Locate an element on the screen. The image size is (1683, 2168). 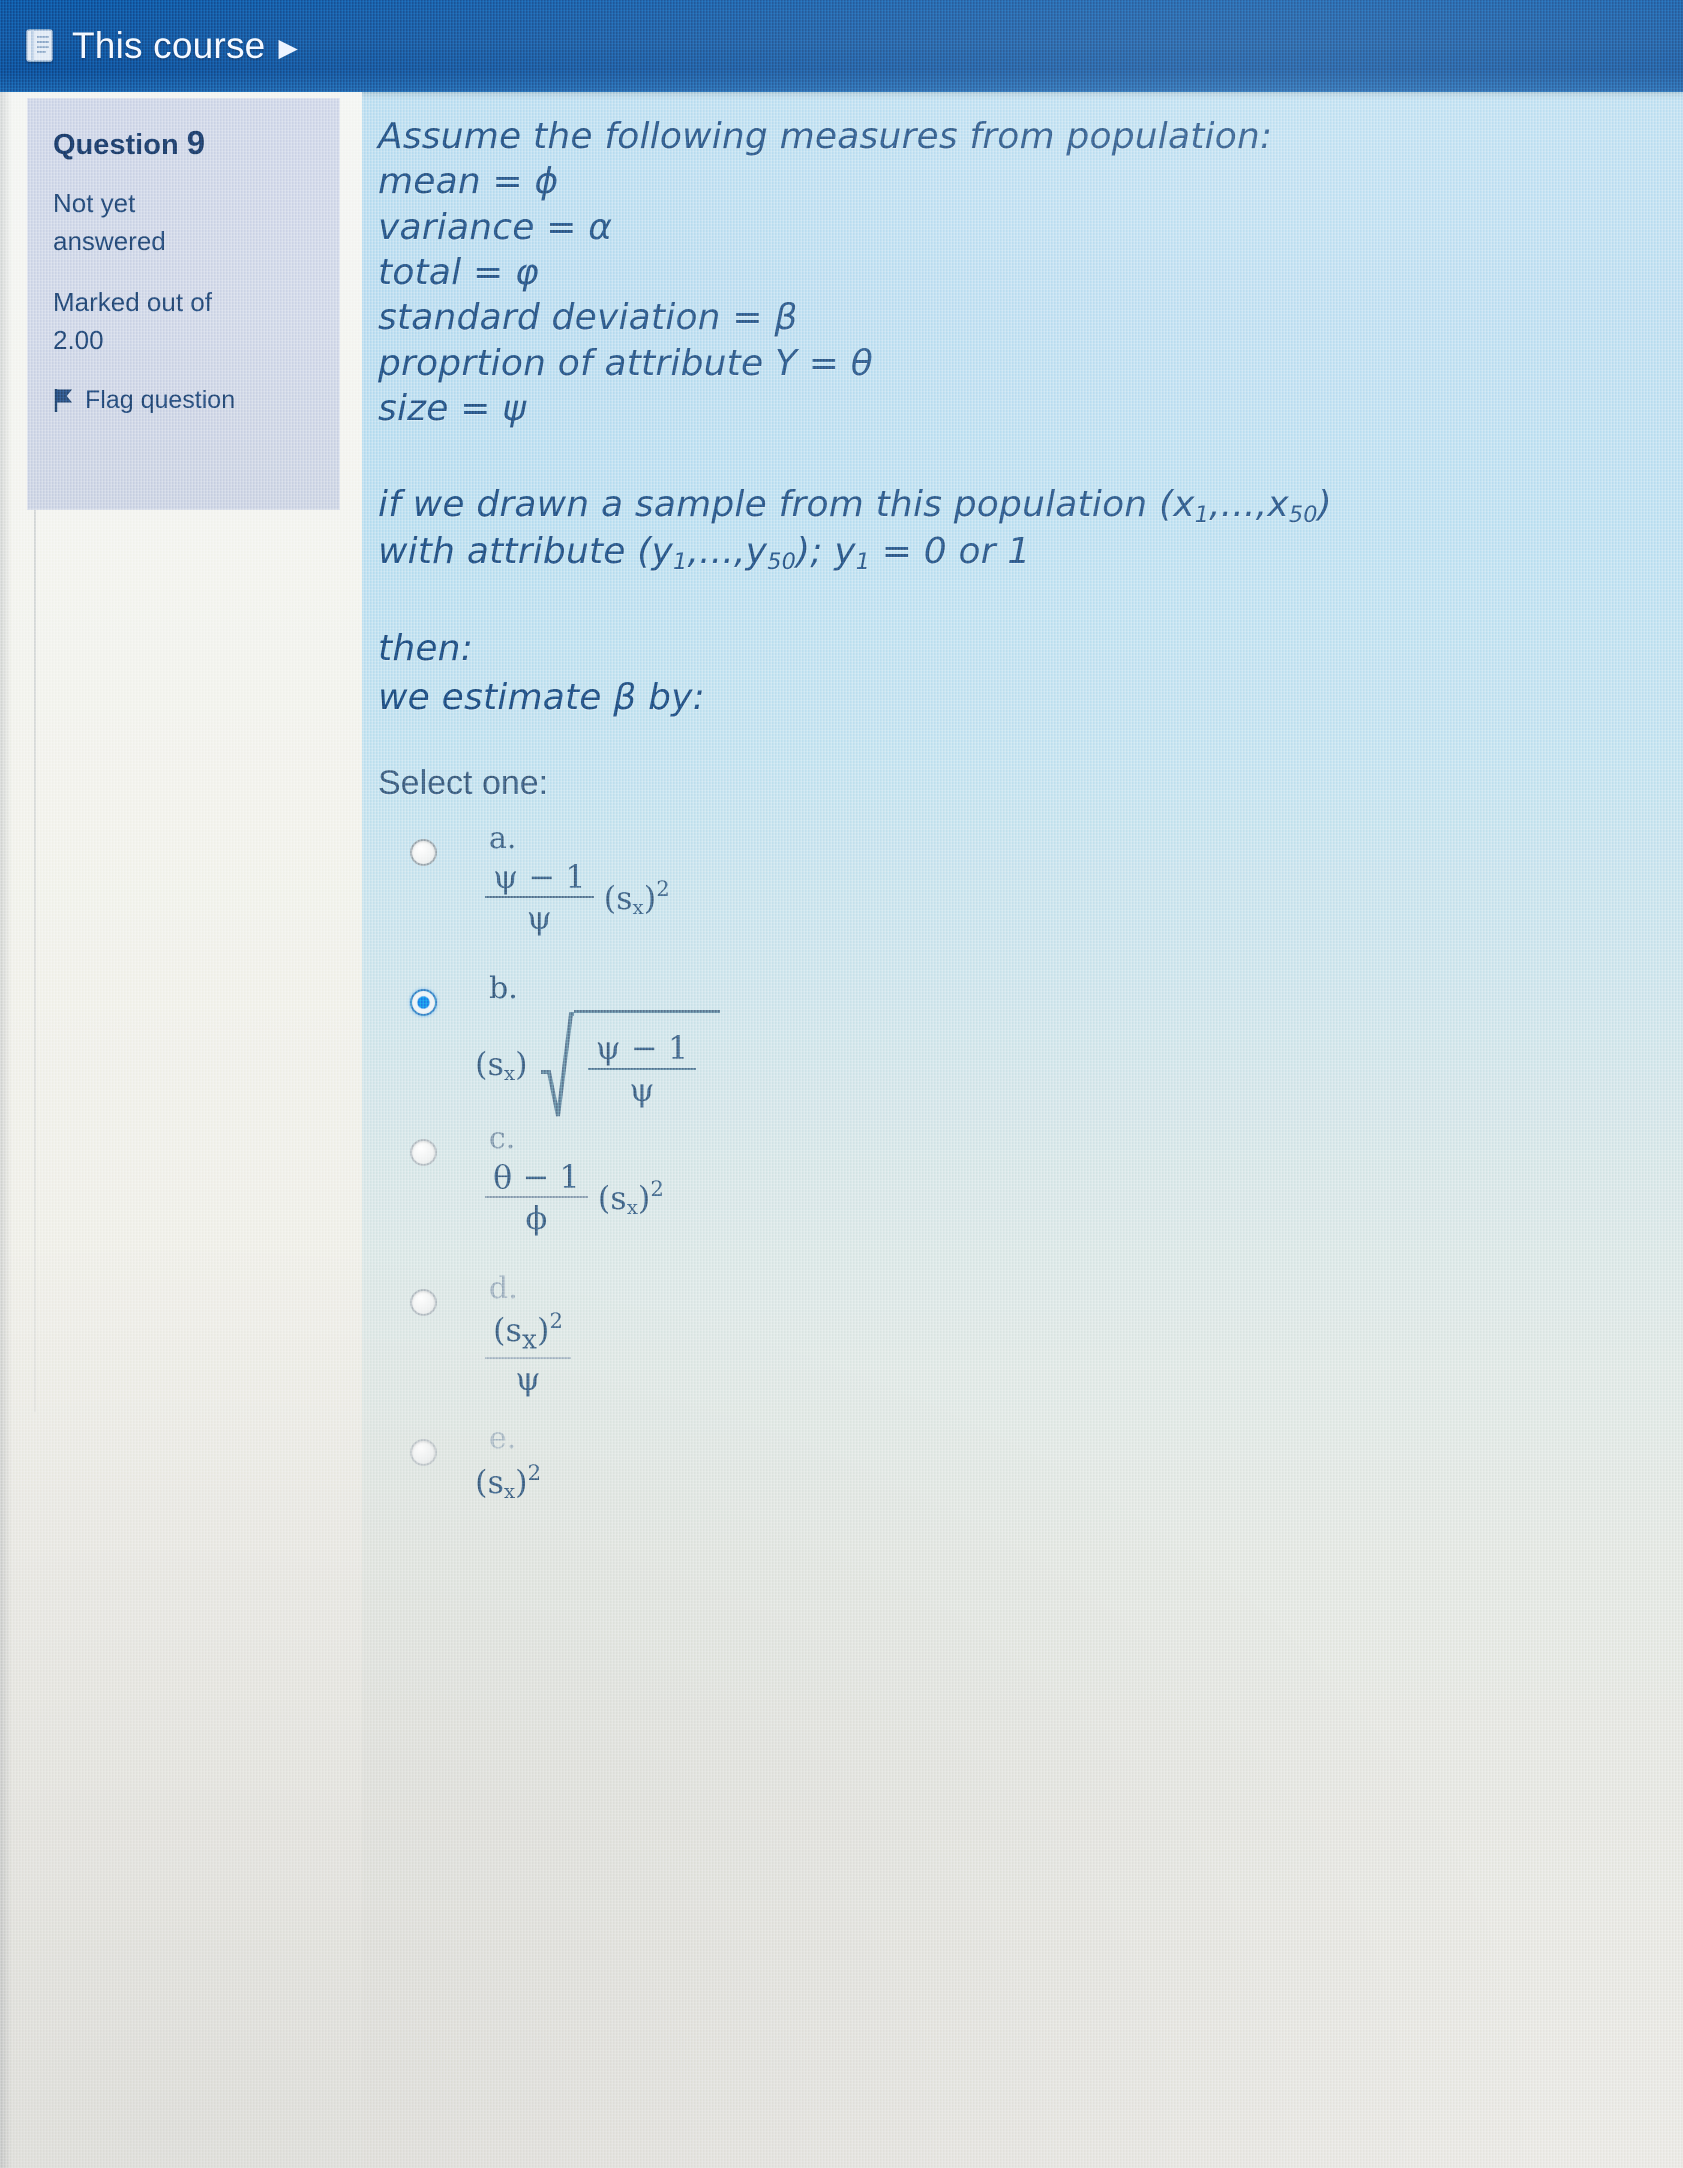
question-state: Not yet answered is located at coordinates (109, 222).